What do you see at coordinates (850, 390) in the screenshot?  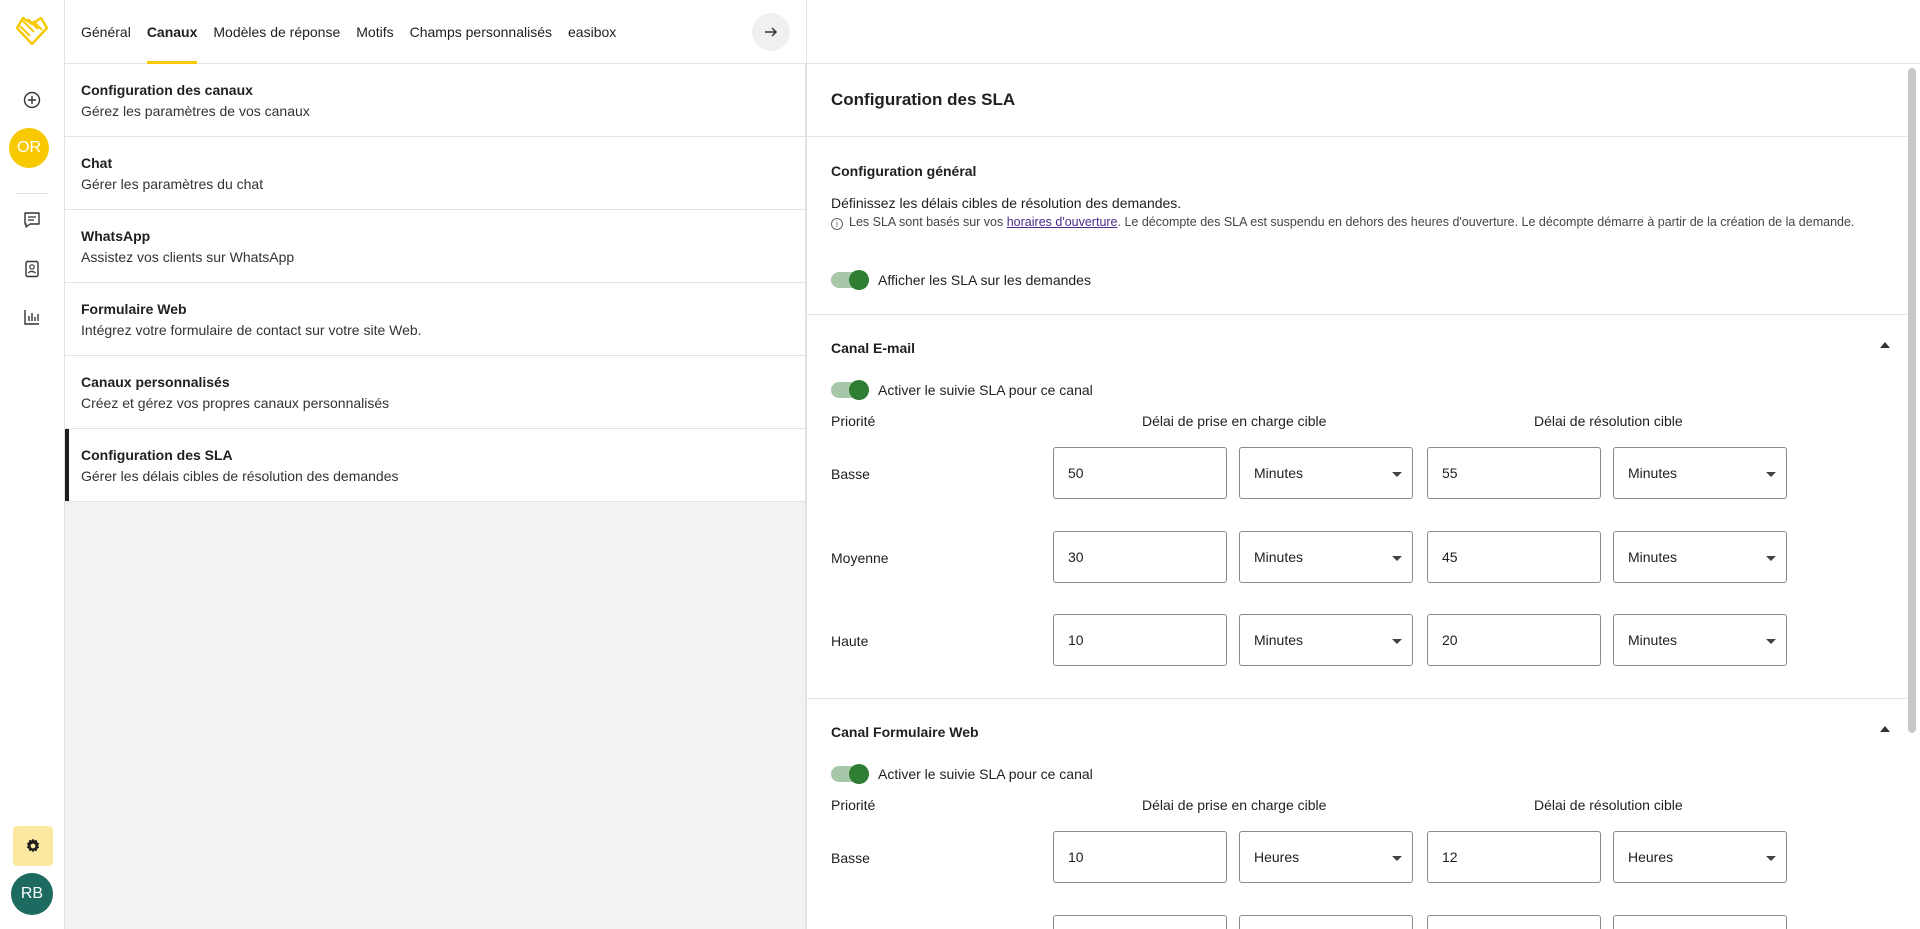 I see `email-sla-toggle` at bounding box center [850, 390].